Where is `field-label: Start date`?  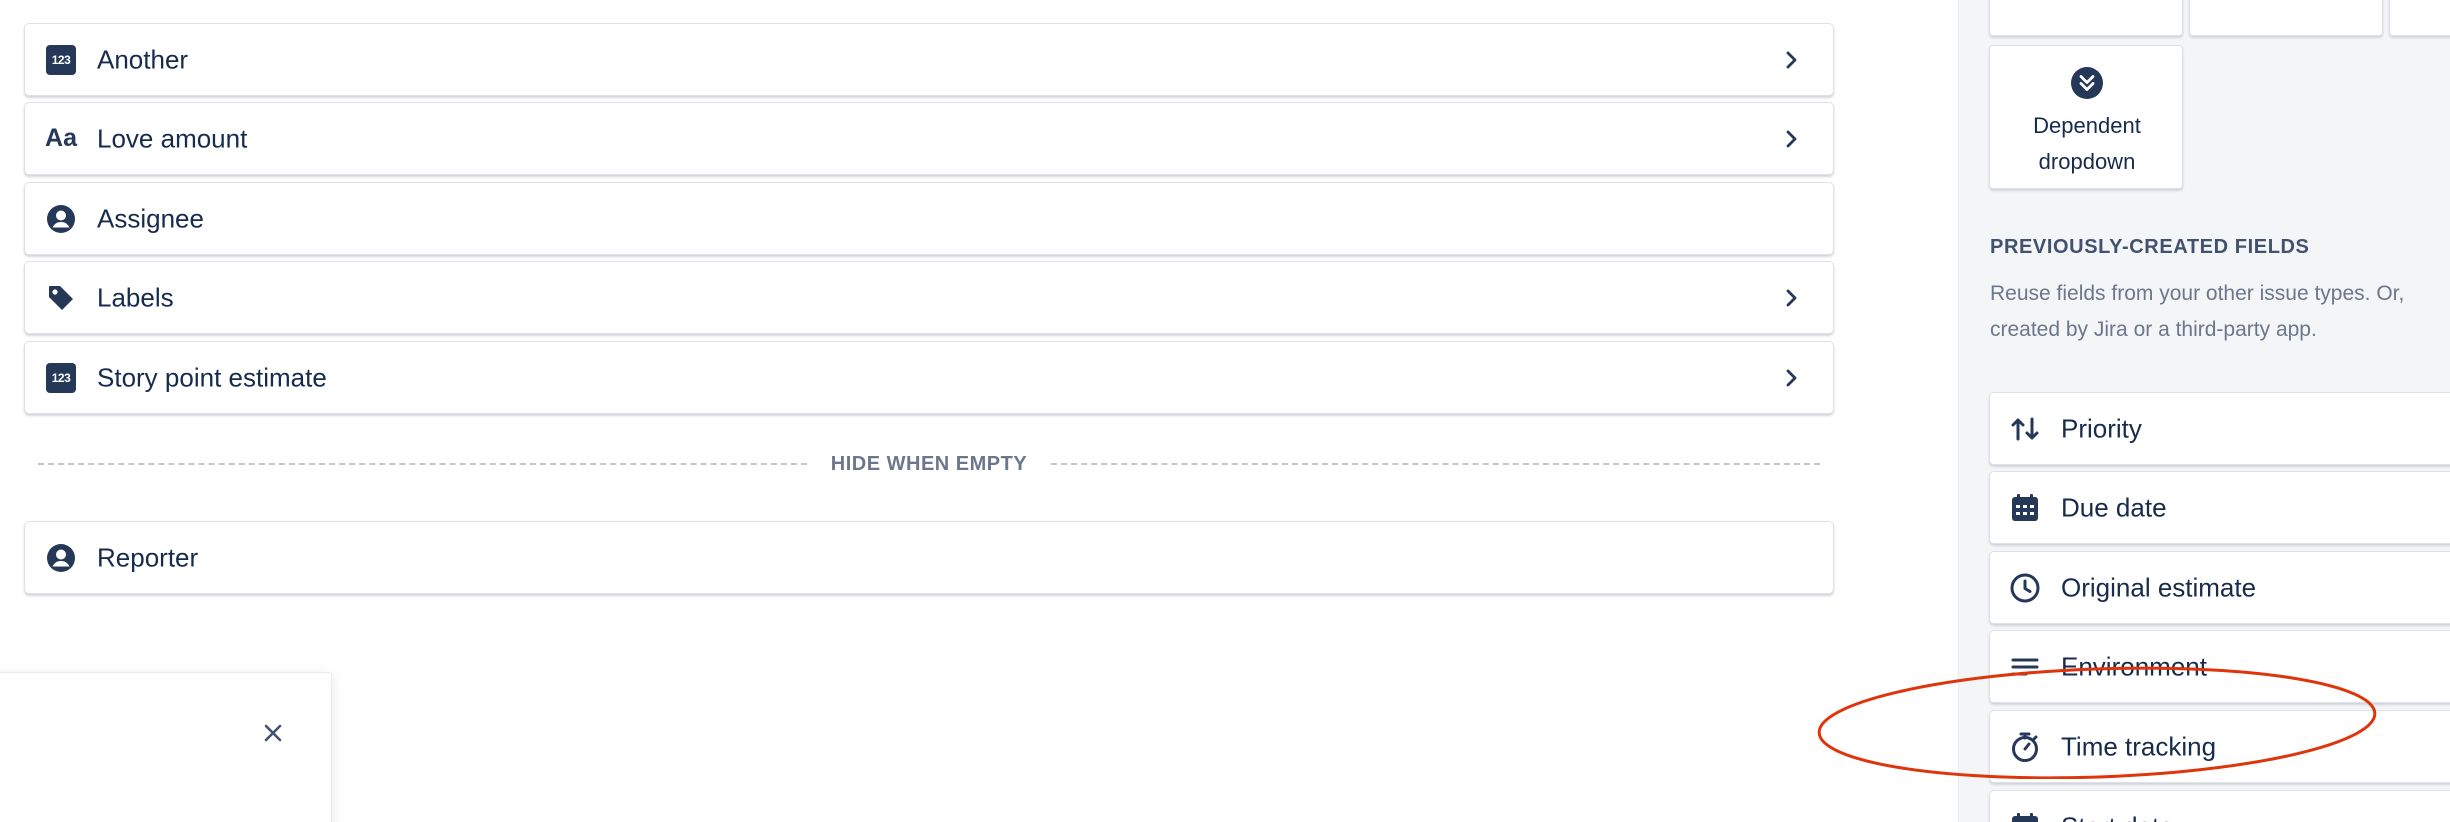 field-label: Start date is located at coordinates (2117, 816).